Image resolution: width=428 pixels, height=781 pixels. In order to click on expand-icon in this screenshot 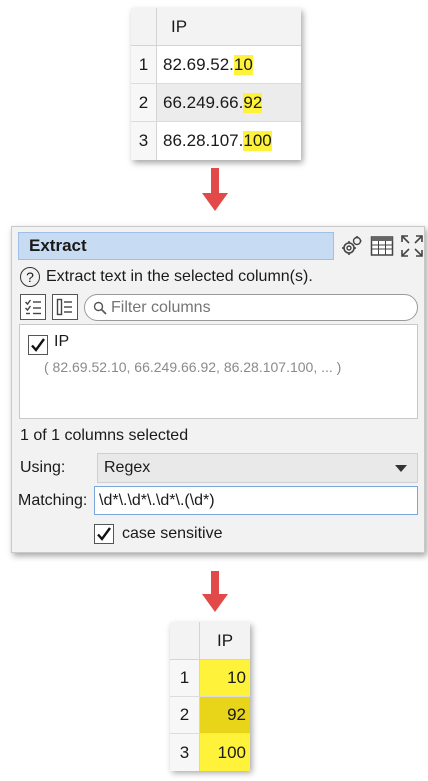, I will do `click(412, 246)`.